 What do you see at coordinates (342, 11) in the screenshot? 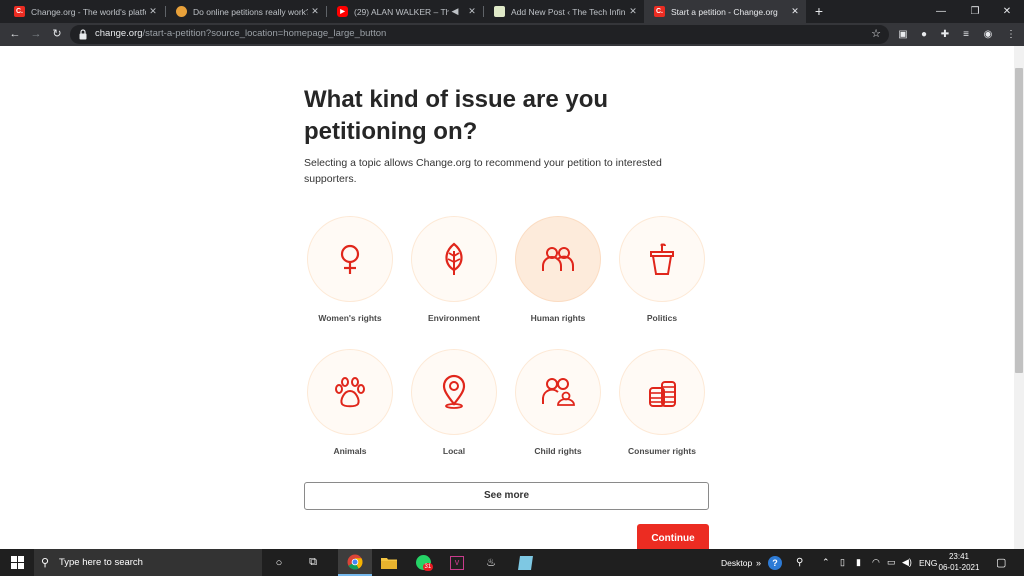
I see `youtube-icon: ▶` at bounding box center [342, 11].